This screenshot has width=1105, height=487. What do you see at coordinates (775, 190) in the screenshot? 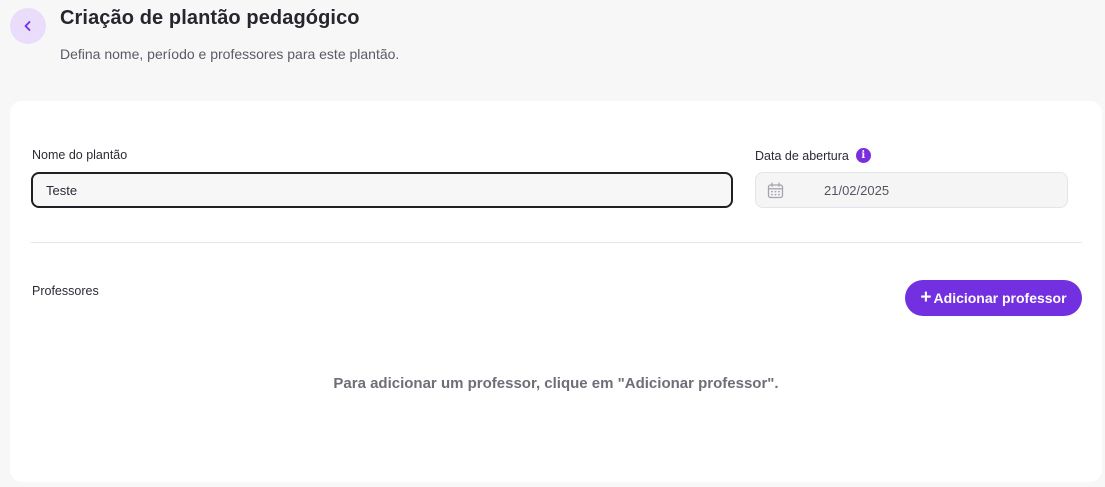
I see `calendar-icon` at bounding box center [775, 190].